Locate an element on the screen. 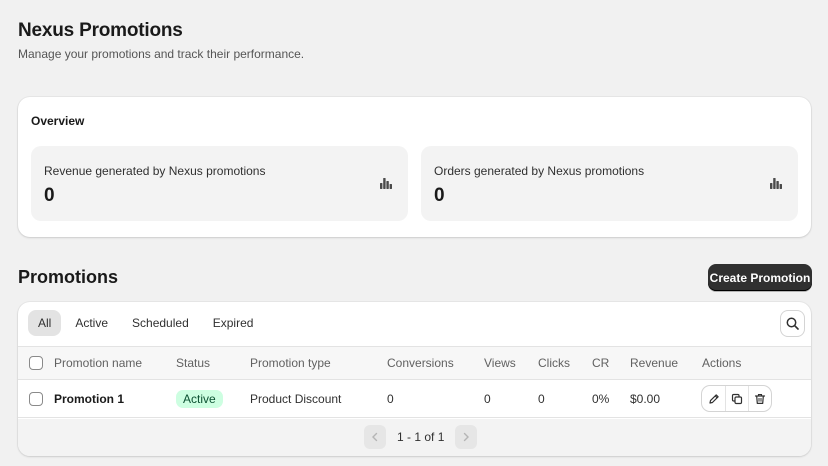  tab-active: Active is located at coordinates (91, 323).